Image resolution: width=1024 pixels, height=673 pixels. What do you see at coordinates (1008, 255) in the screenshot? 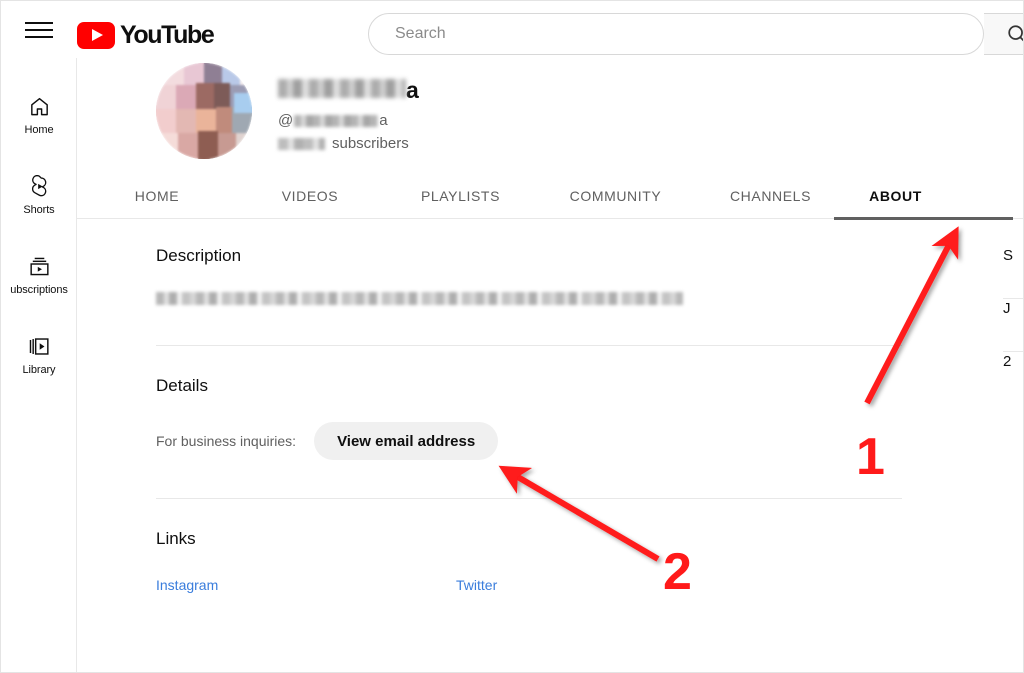
I see `stats-line: S` at bounding box center [1008, 255].